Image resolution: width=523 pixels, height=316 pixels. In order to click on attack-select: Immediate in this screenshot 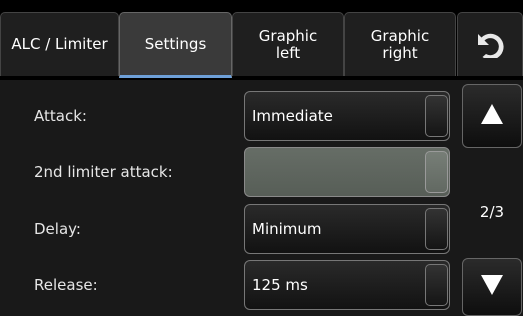, I will do `click(347, 116)`.